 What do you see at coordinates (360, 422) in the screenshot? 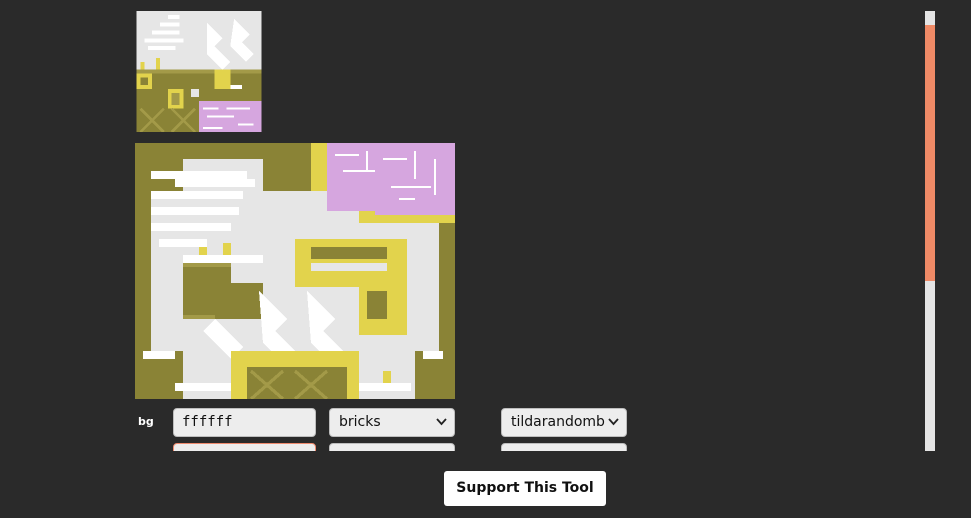
I see `bg-pattern-select-value: bricks` at bounding box center [360, 422].